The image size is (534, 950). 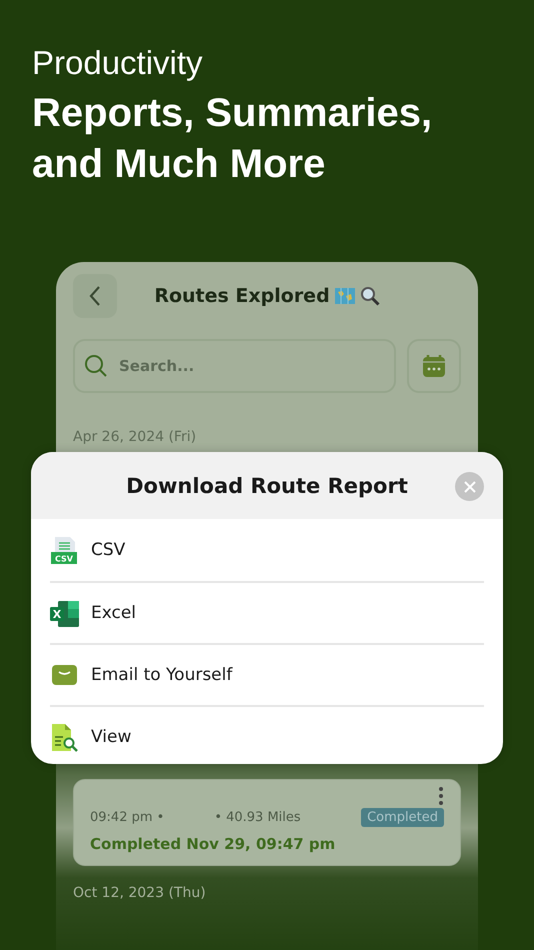 What do you see at coordinates (402, 817) in the screenshot?
I see `status-badge: Completed` at bounding box center [402, 817].